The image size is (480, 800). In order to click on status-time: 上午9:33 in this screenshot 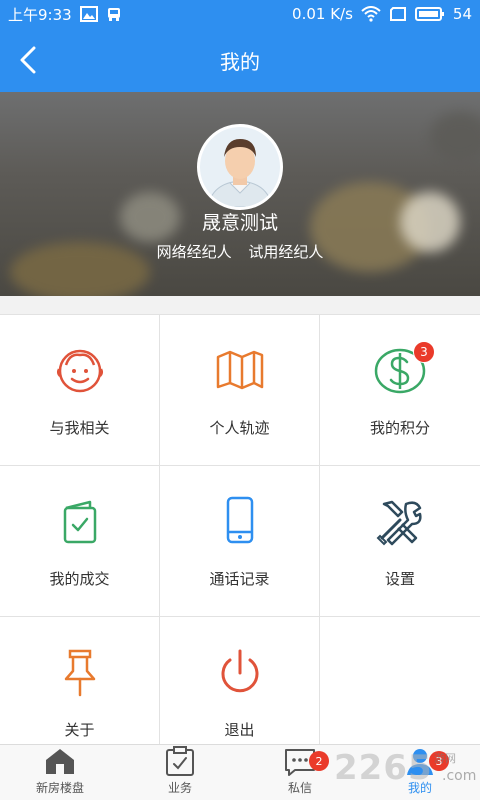, I will do `click(40, 14)`.